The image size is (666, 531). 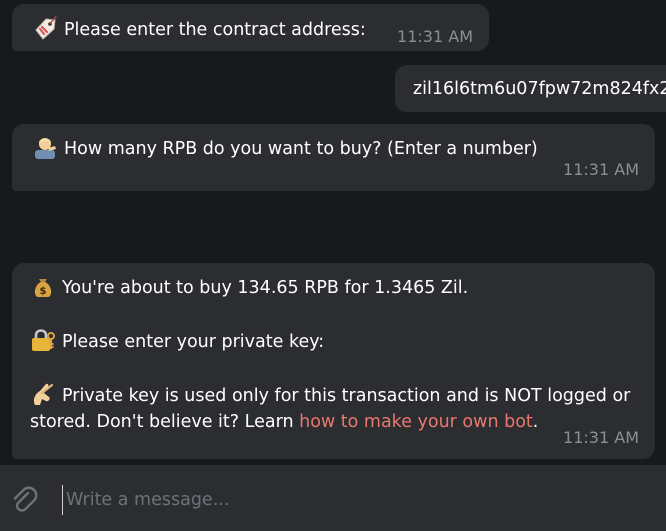 I want to click on person-bowing-icon, so click(x=45, y=147).